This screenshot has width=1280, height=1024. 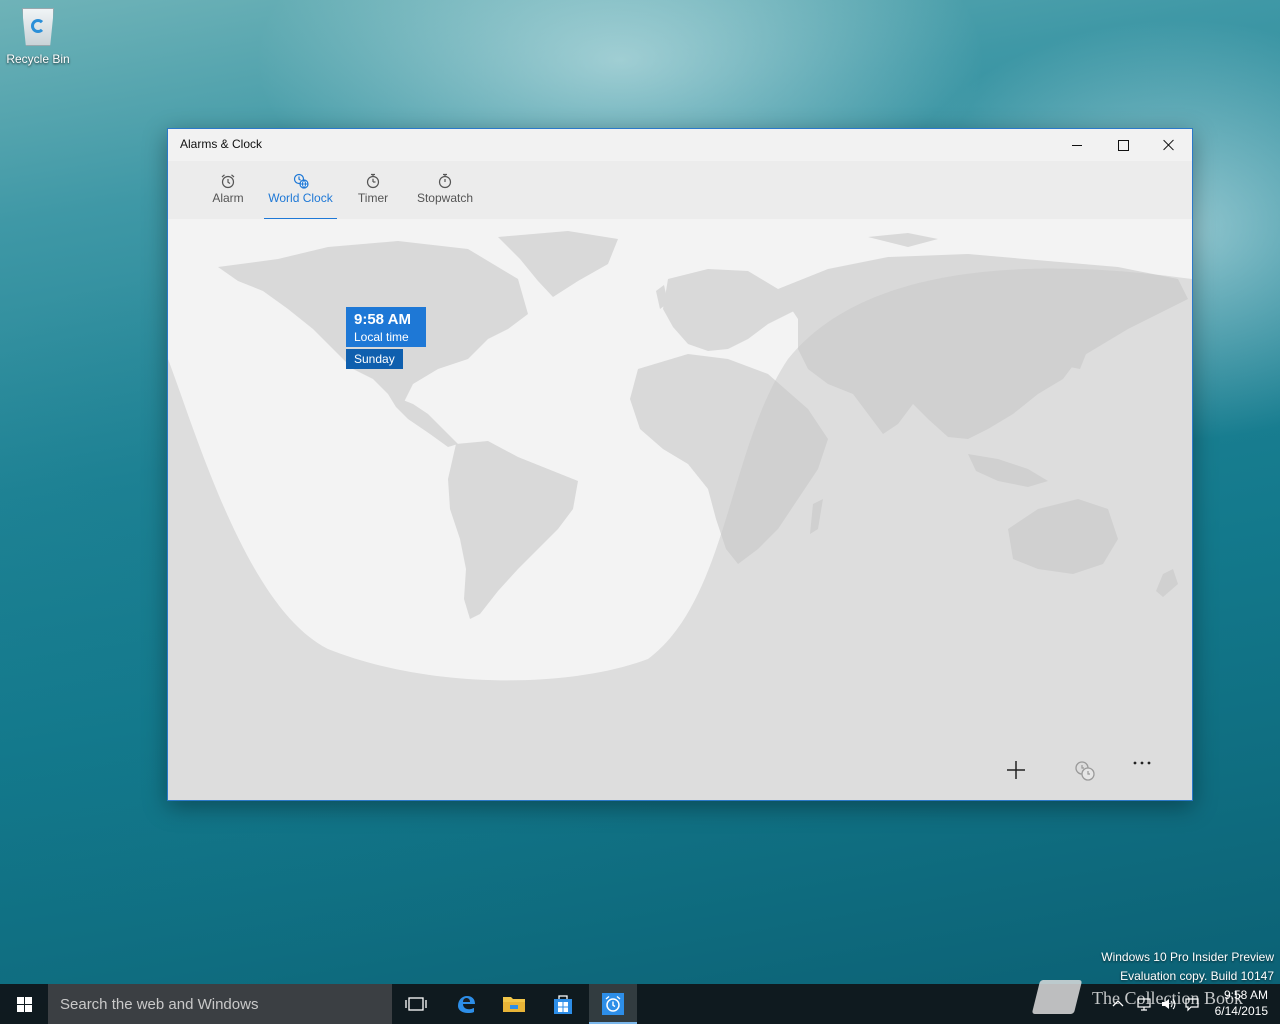 I want to click on search-box: Search the web and Windows, so click(x=220, y=1004).